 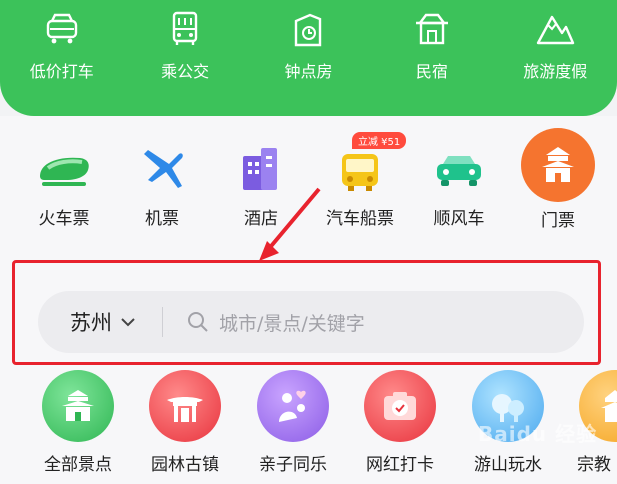 I want to click on nav-bus: 乘公交, so click(x=184, y=46).